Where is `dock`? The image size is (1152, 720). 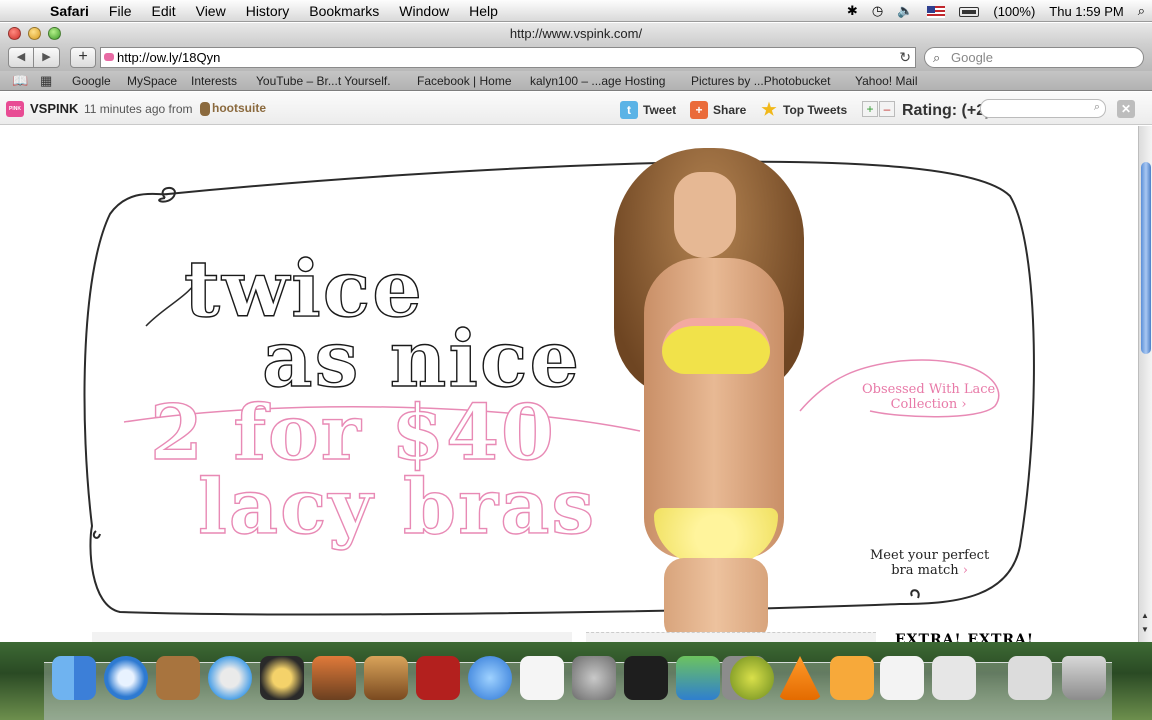 dock is located at coordinates (576, 681).